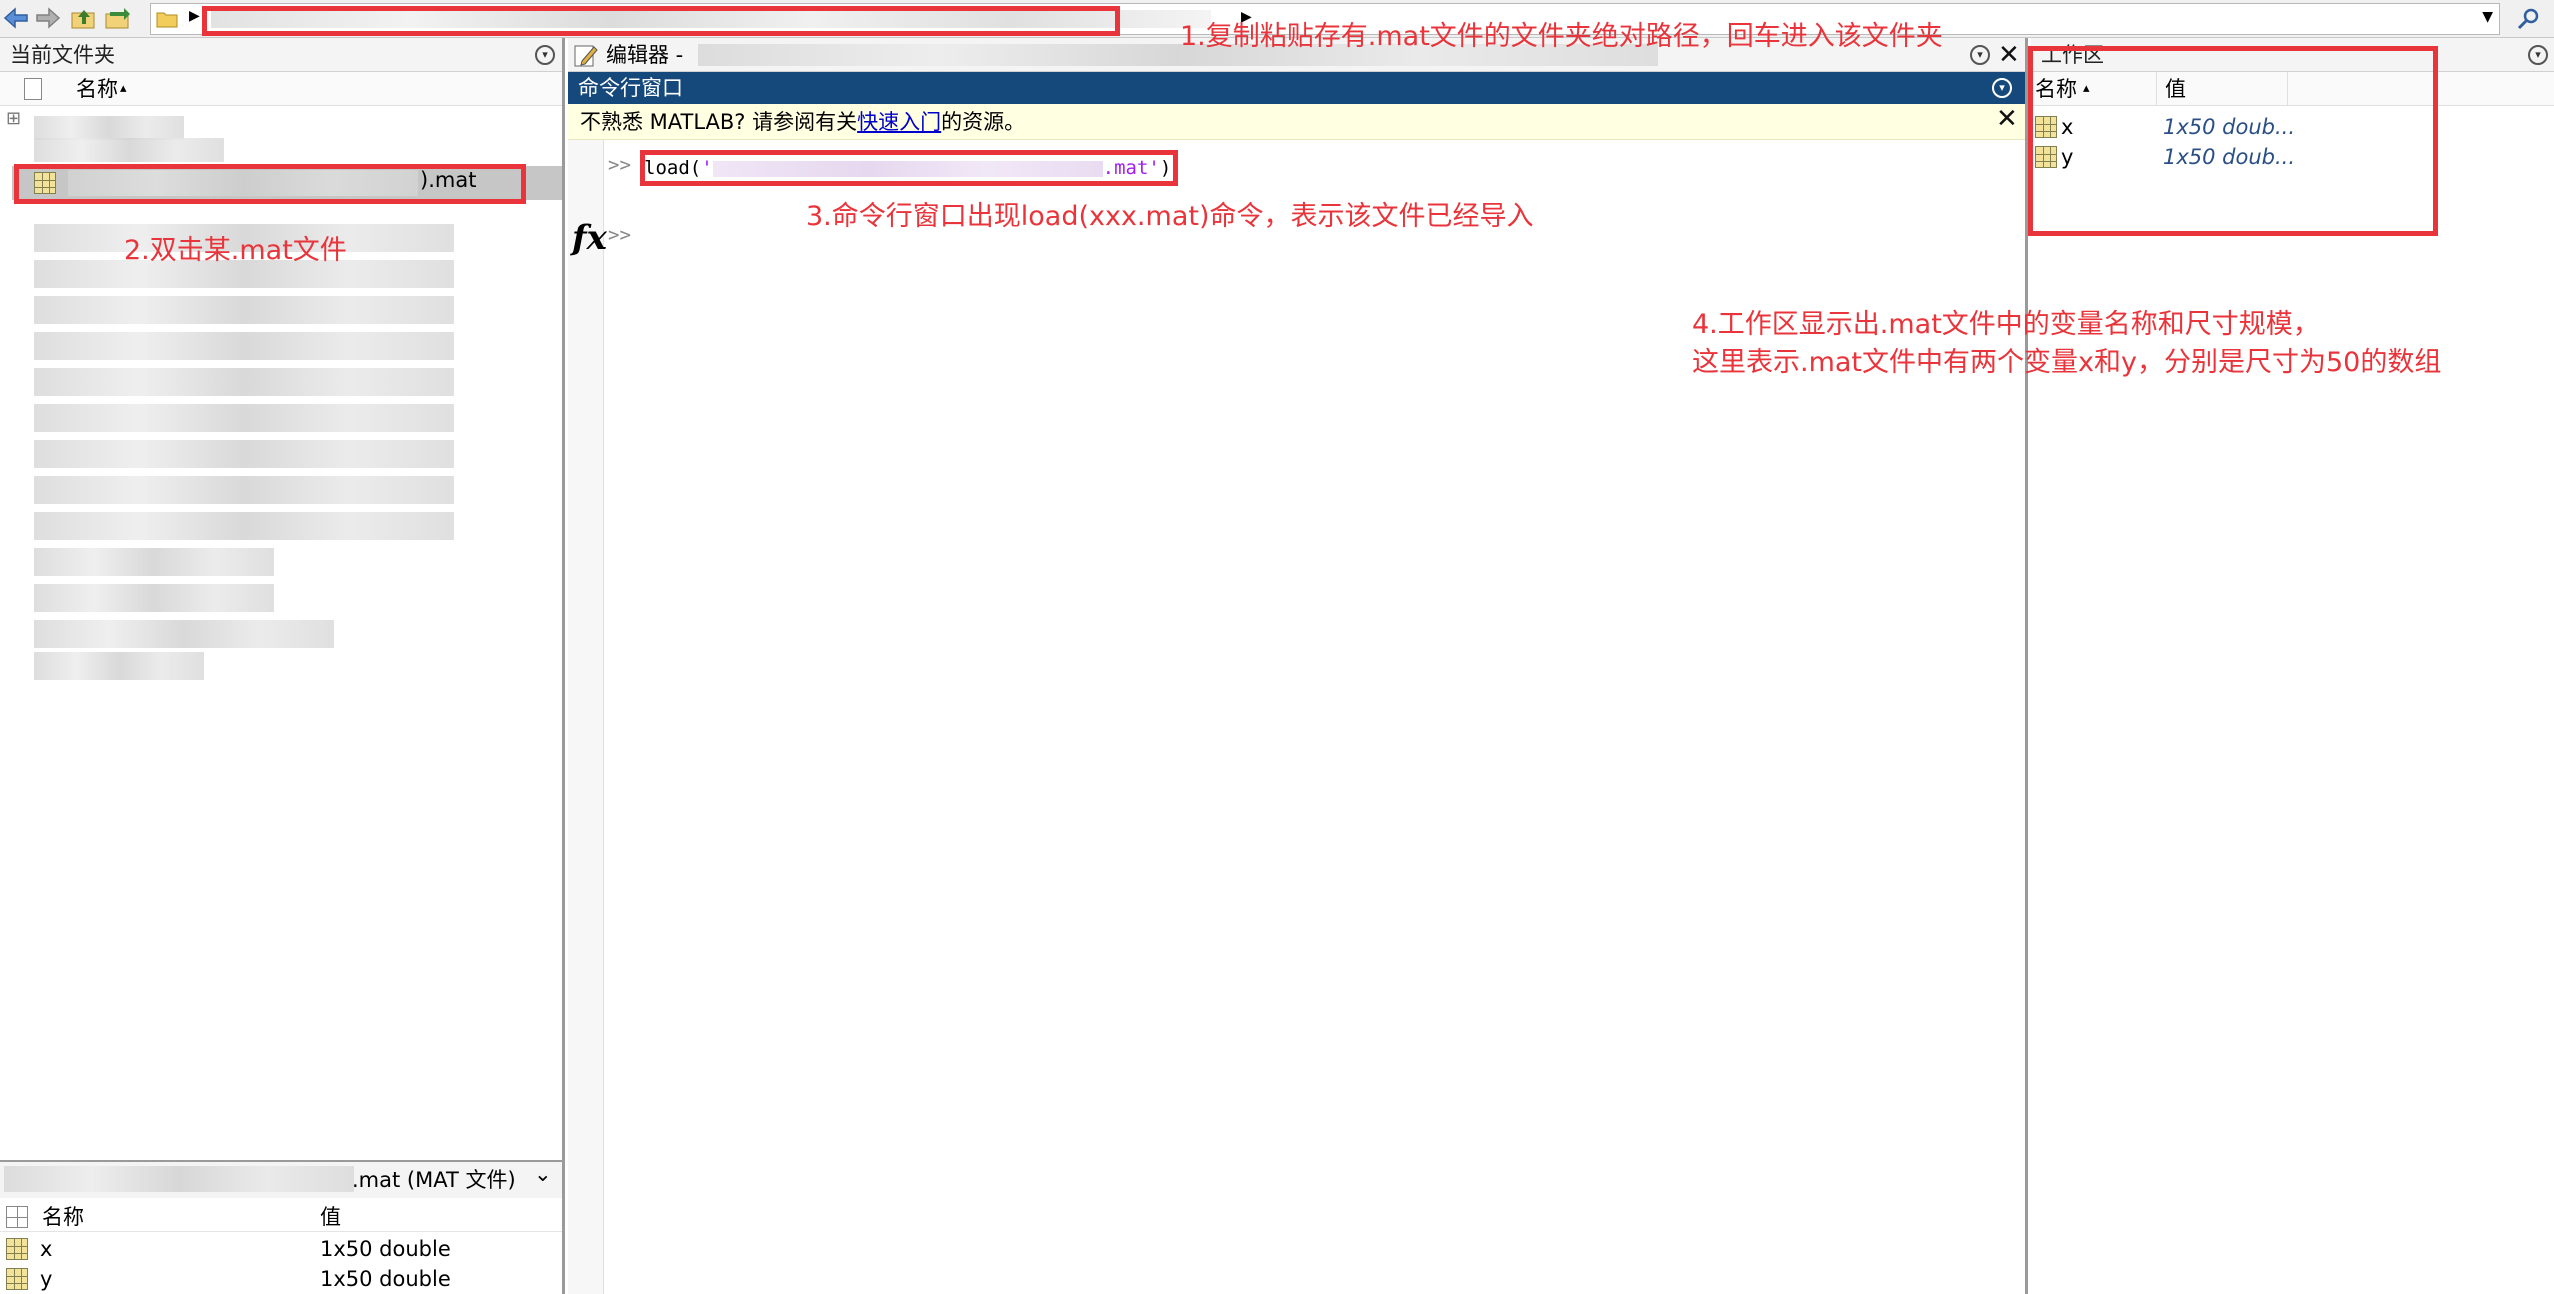  I want to click on browse-folder-icon, so click(118, 18).